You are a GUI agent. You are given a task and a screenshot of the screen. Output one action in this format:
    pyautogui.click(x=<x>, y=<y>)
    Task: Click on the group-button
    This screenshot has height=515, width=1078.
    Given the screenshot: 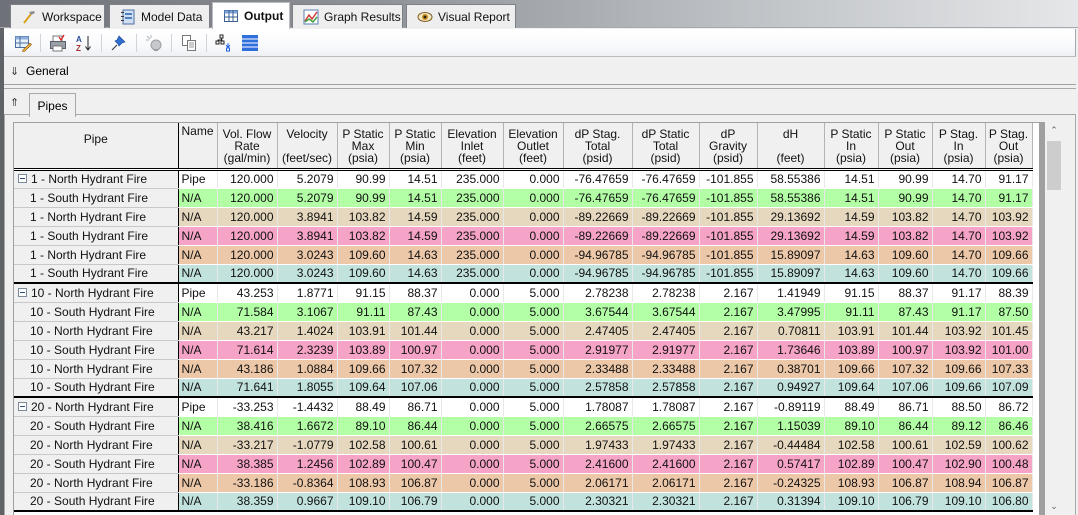 What is the action you would take?
    pyautogui.click(x=224, y=43)
    